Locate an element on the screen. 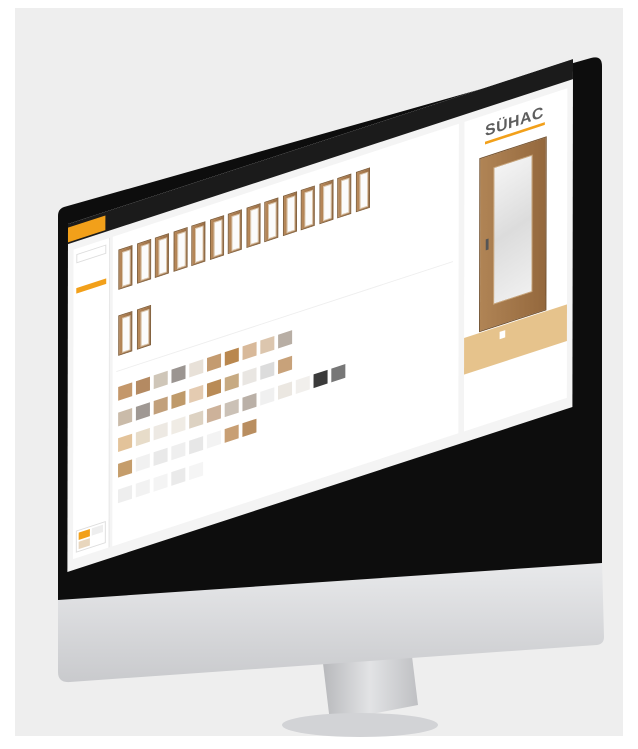 This screenshot has width=638, height=749. preview-door-glass is located at coordinates (513, 229).